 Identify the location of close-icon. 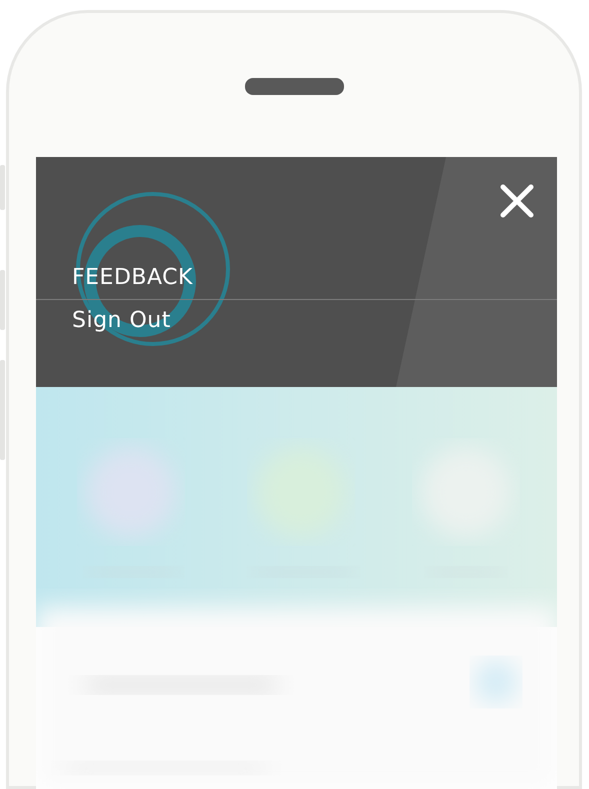
(517, 201).